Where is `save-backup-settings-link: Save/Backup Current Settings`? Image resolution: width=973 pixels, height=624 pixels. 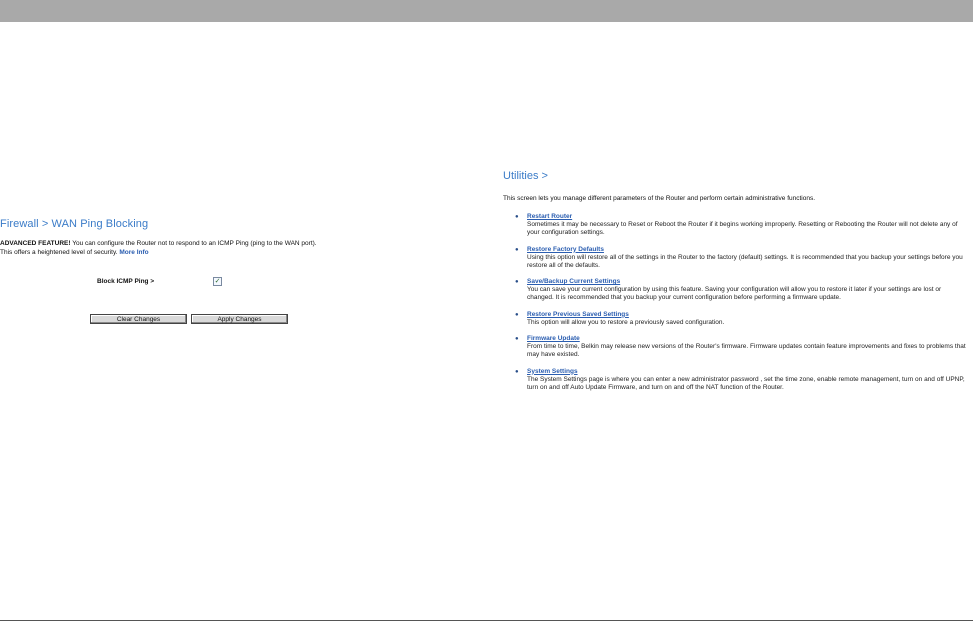
save-backup-settings-link: Save/Backup Current Settings is located at coordinates (747, 282).